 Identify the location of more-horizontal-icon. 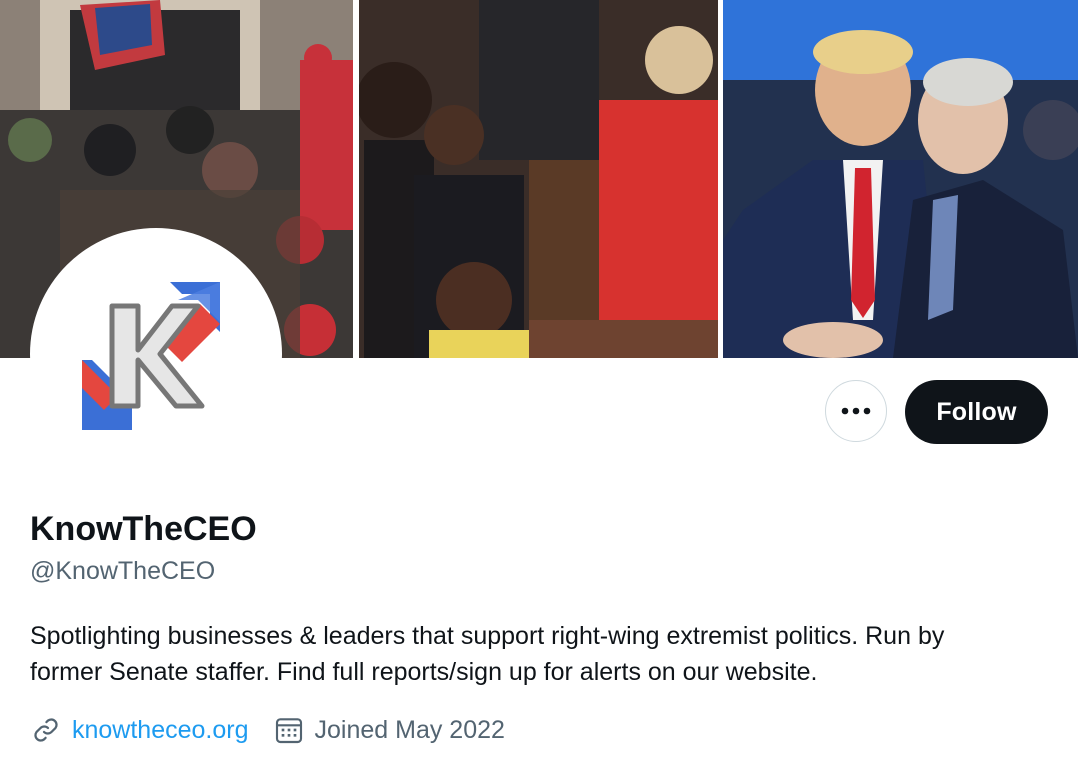
(856, 411).